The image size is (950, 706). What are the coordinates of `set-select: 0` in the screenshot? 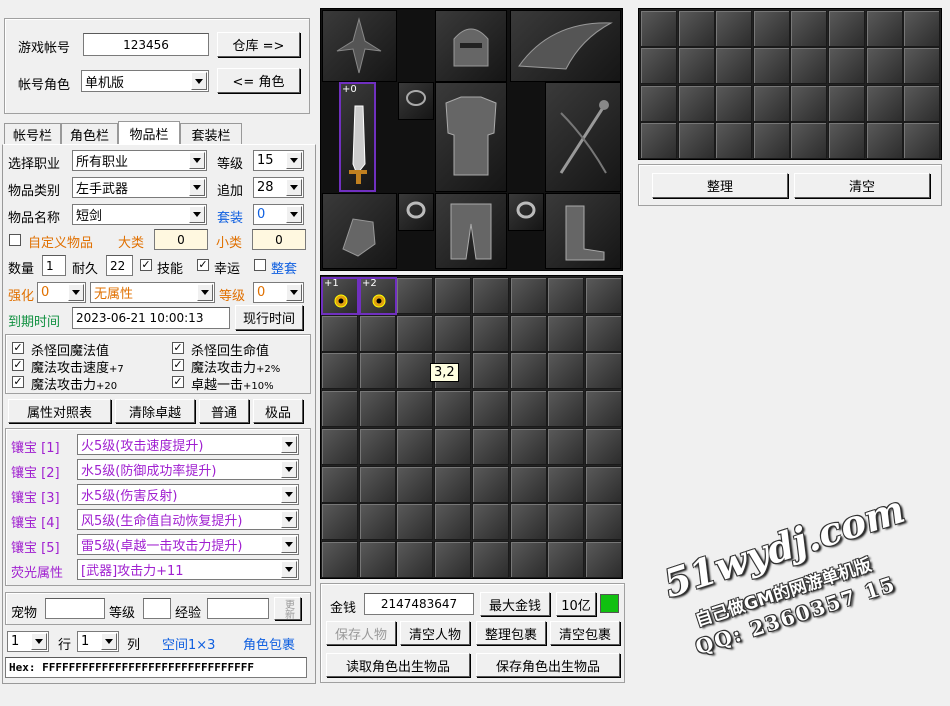 It's located at (278, 214).